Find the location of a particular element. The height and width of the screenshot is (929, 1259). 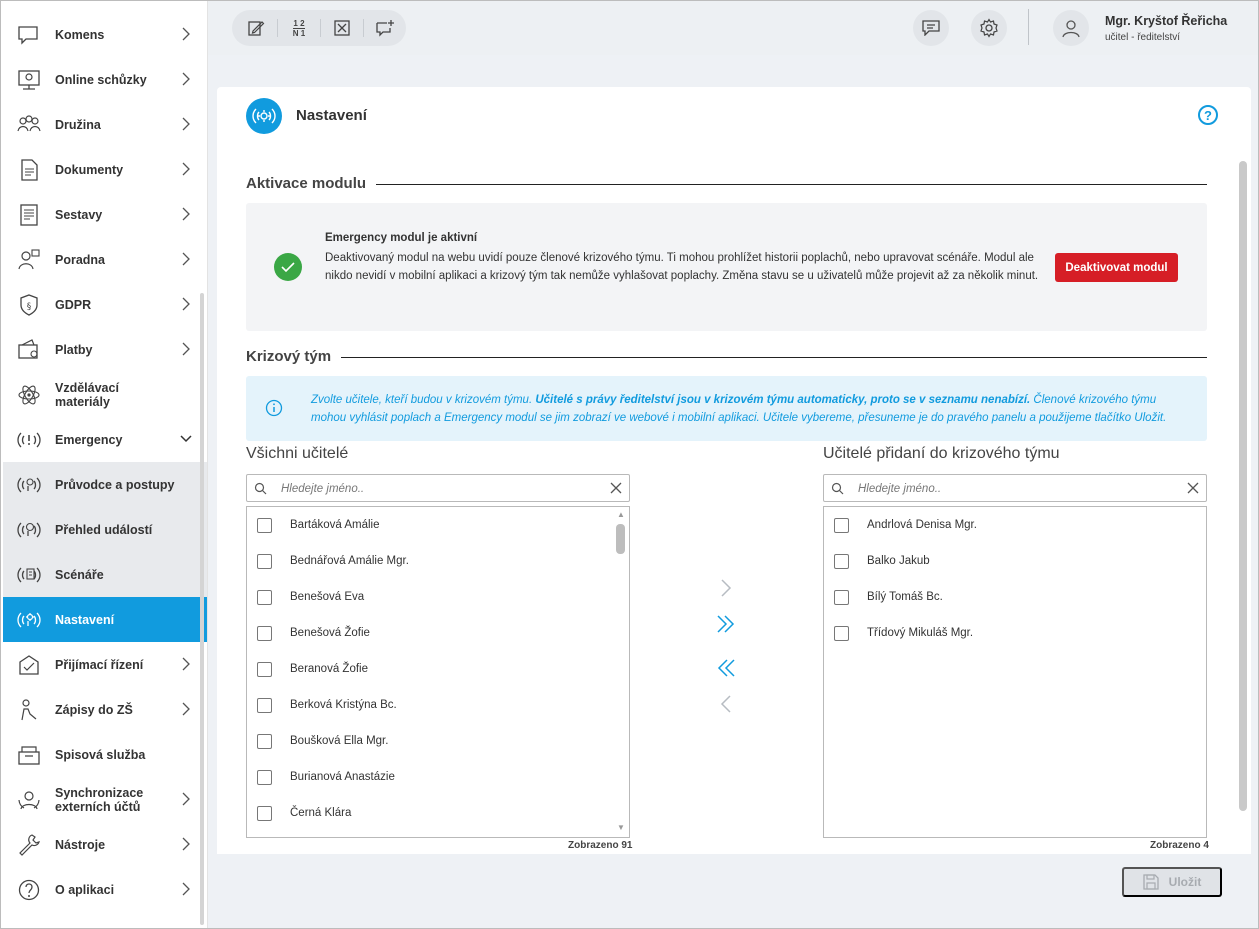

list-item: Andrlová Denisa Mgr. is located at coordinates (1015, 525).